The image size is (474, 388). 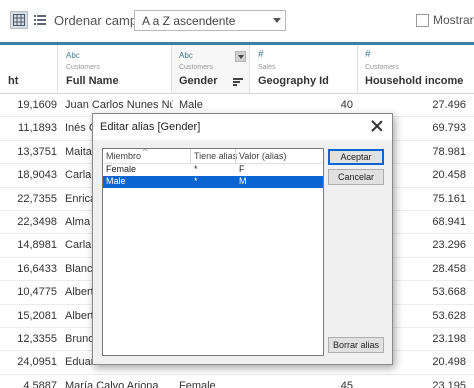 What do you see at coordinates (92, 81) in the screenshot?
I see `column-name: Full Name` at bounding box center [92, 81].